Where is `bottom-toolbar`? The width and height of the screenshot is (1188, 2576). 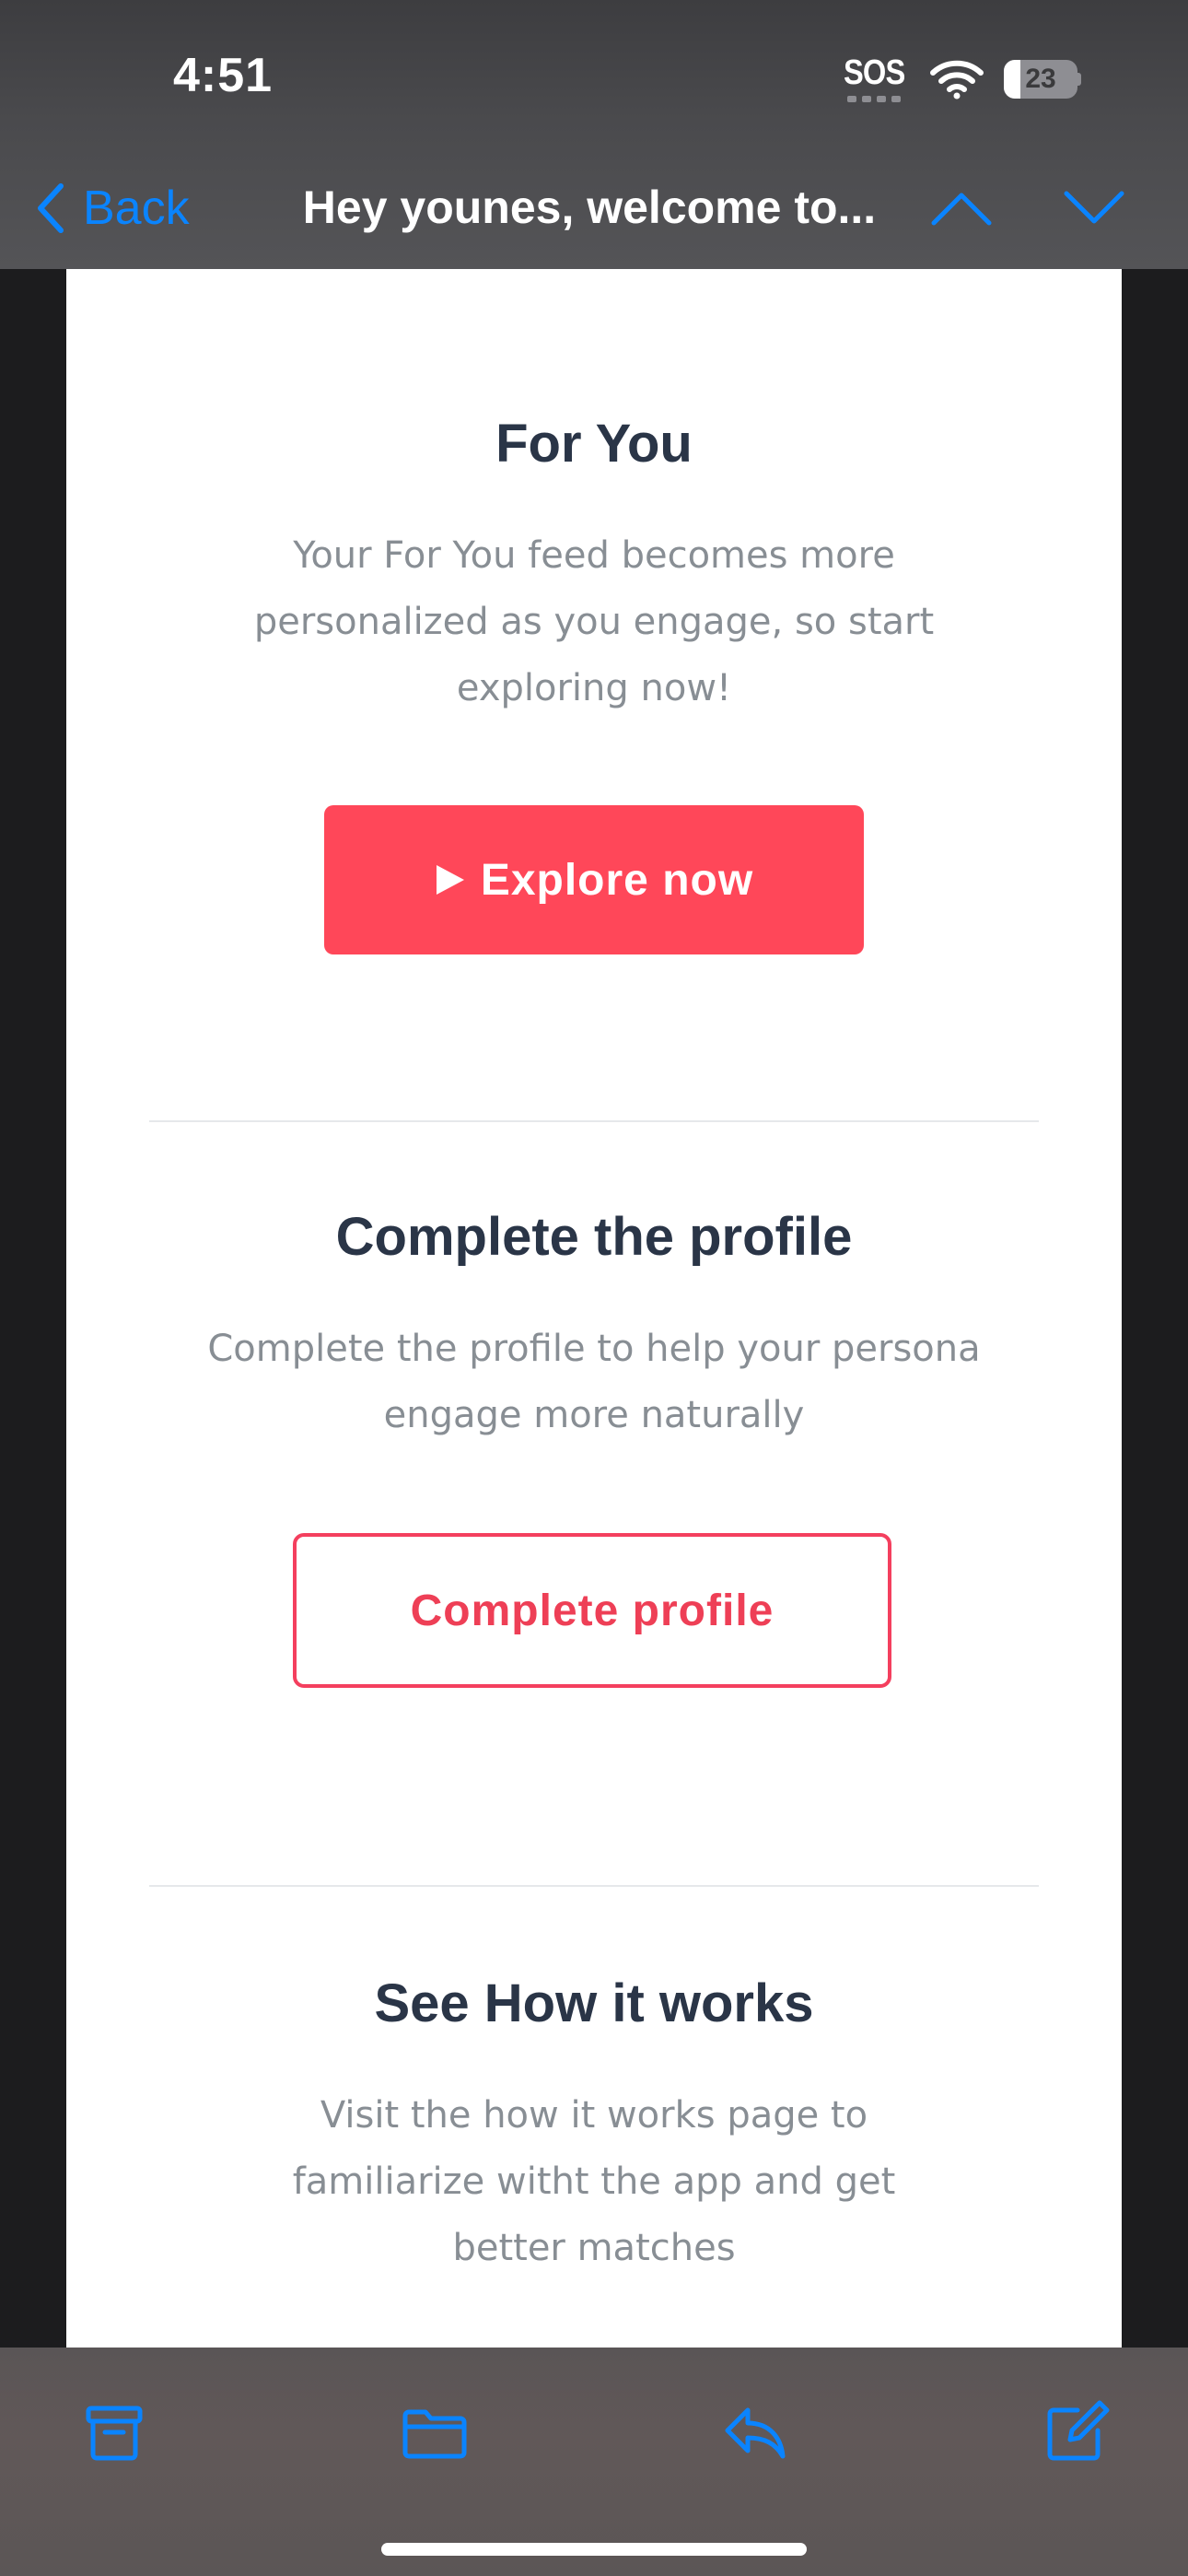 bottom-toolbar is located at coordinates (594, 2462).